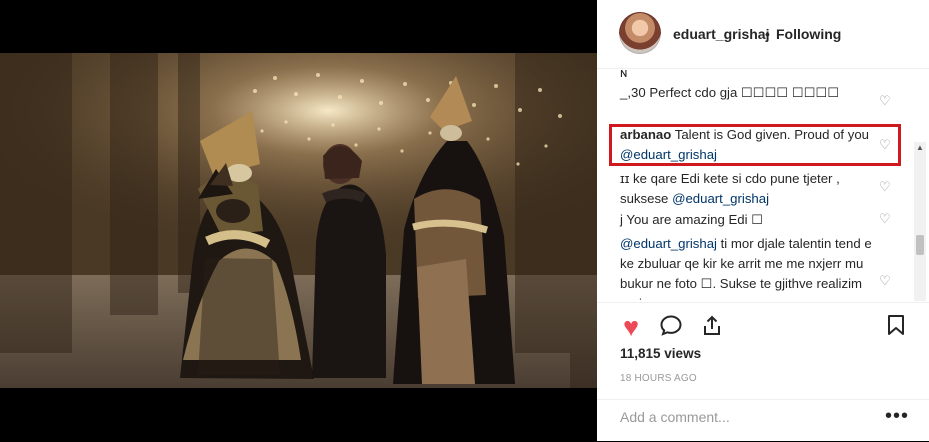  I want to click on comments-scrollbar: ▲ ▼, so click(920, 221).